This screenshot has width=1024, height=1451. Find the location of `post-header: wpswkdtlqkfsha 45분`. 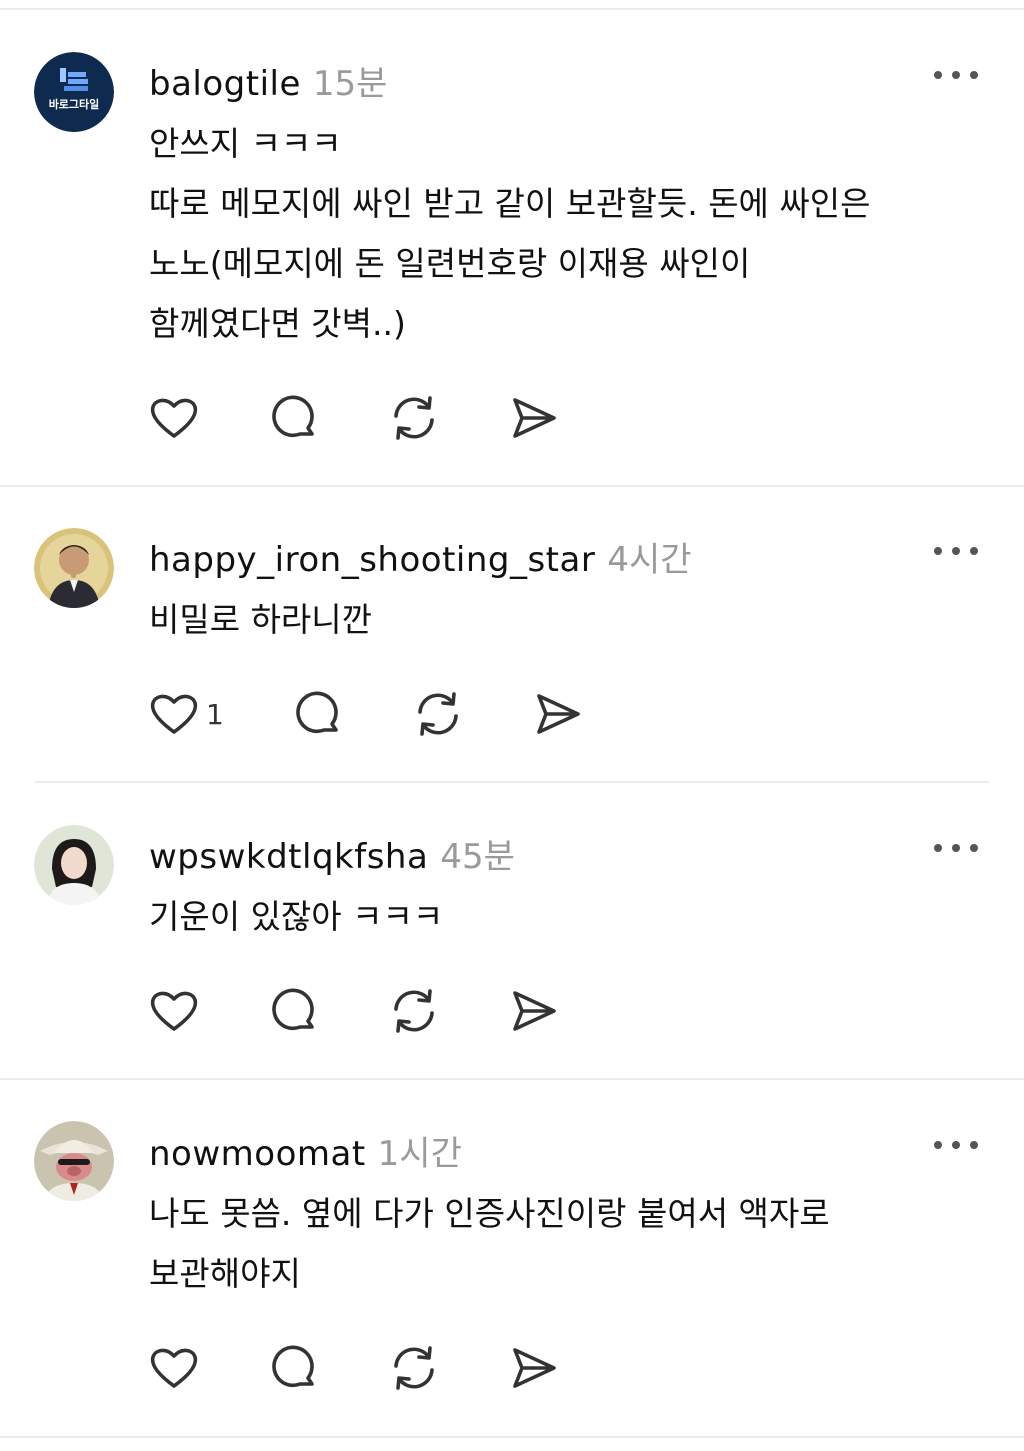

post-header: wpswkdtlqkfsha 45분 is located at coordinates (332, 853).